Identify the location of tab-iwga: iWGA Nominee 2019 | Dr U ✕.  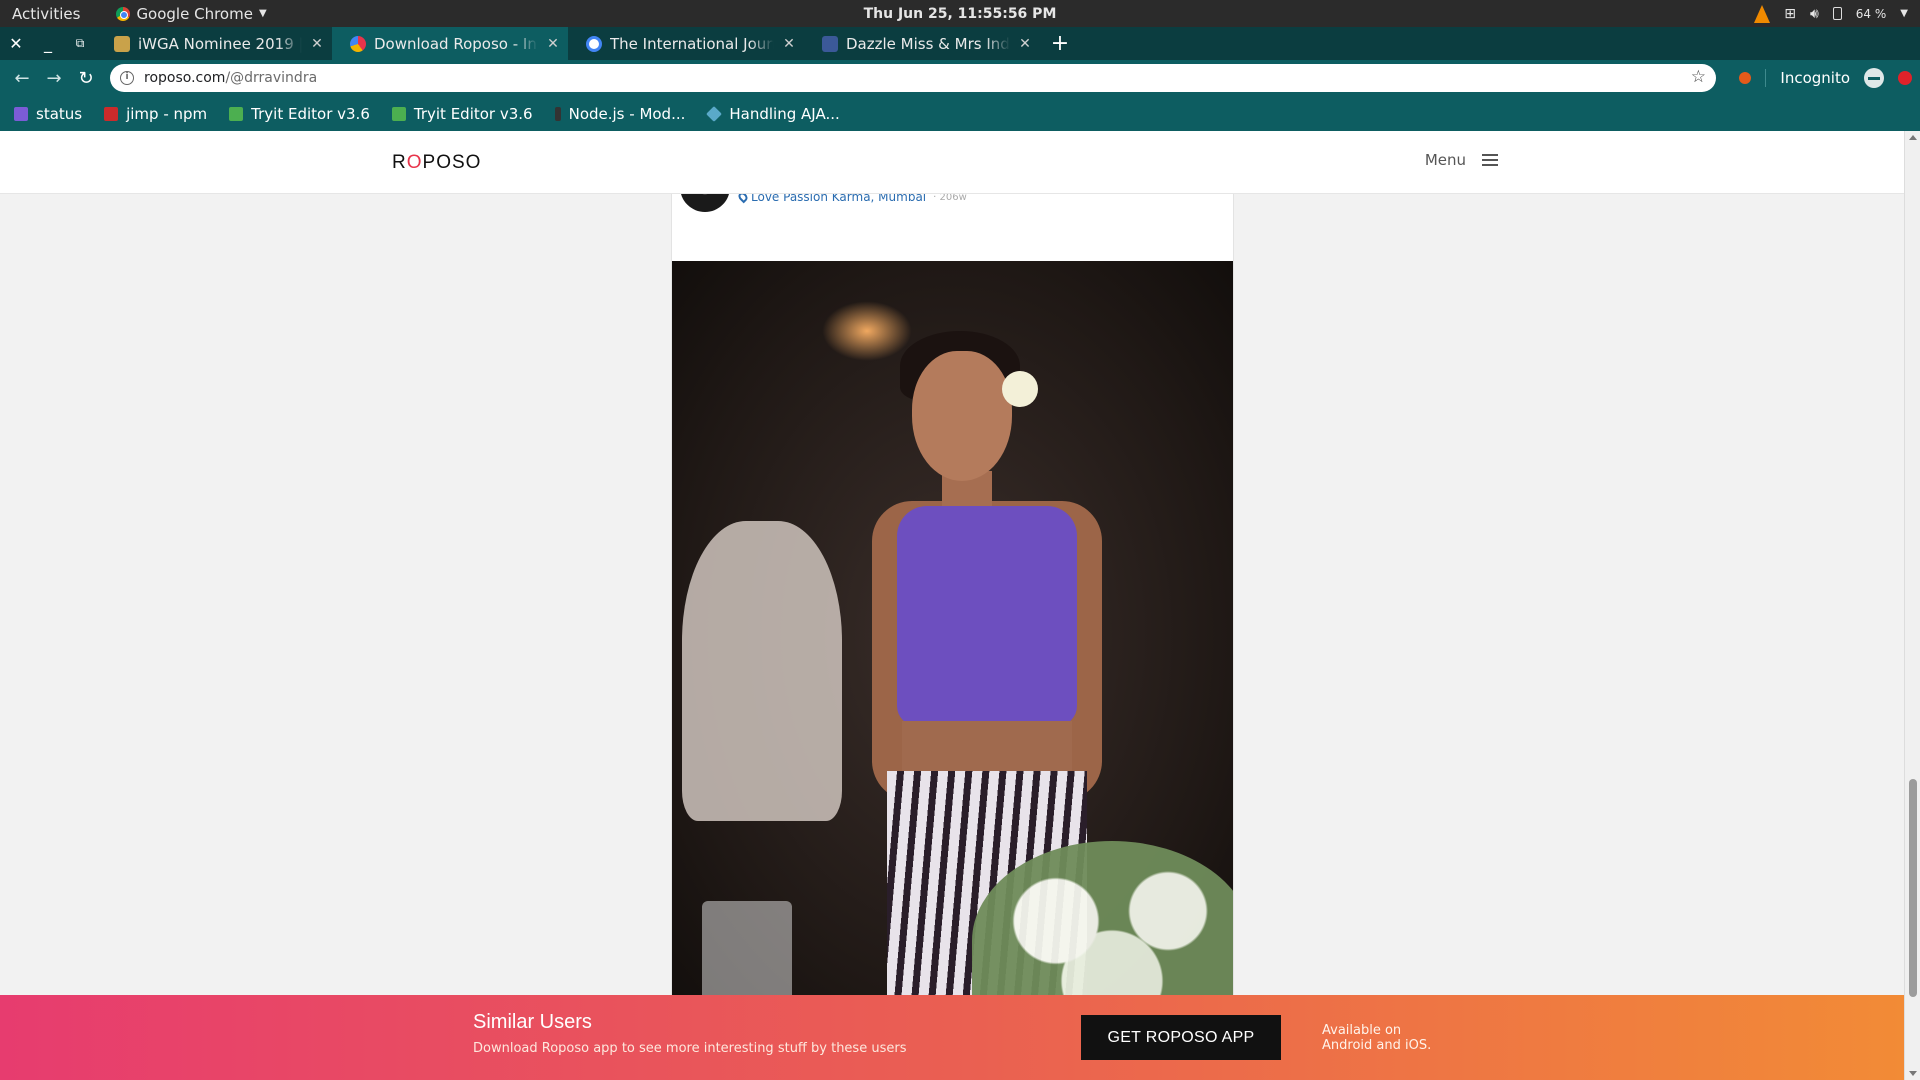
(214, 43).